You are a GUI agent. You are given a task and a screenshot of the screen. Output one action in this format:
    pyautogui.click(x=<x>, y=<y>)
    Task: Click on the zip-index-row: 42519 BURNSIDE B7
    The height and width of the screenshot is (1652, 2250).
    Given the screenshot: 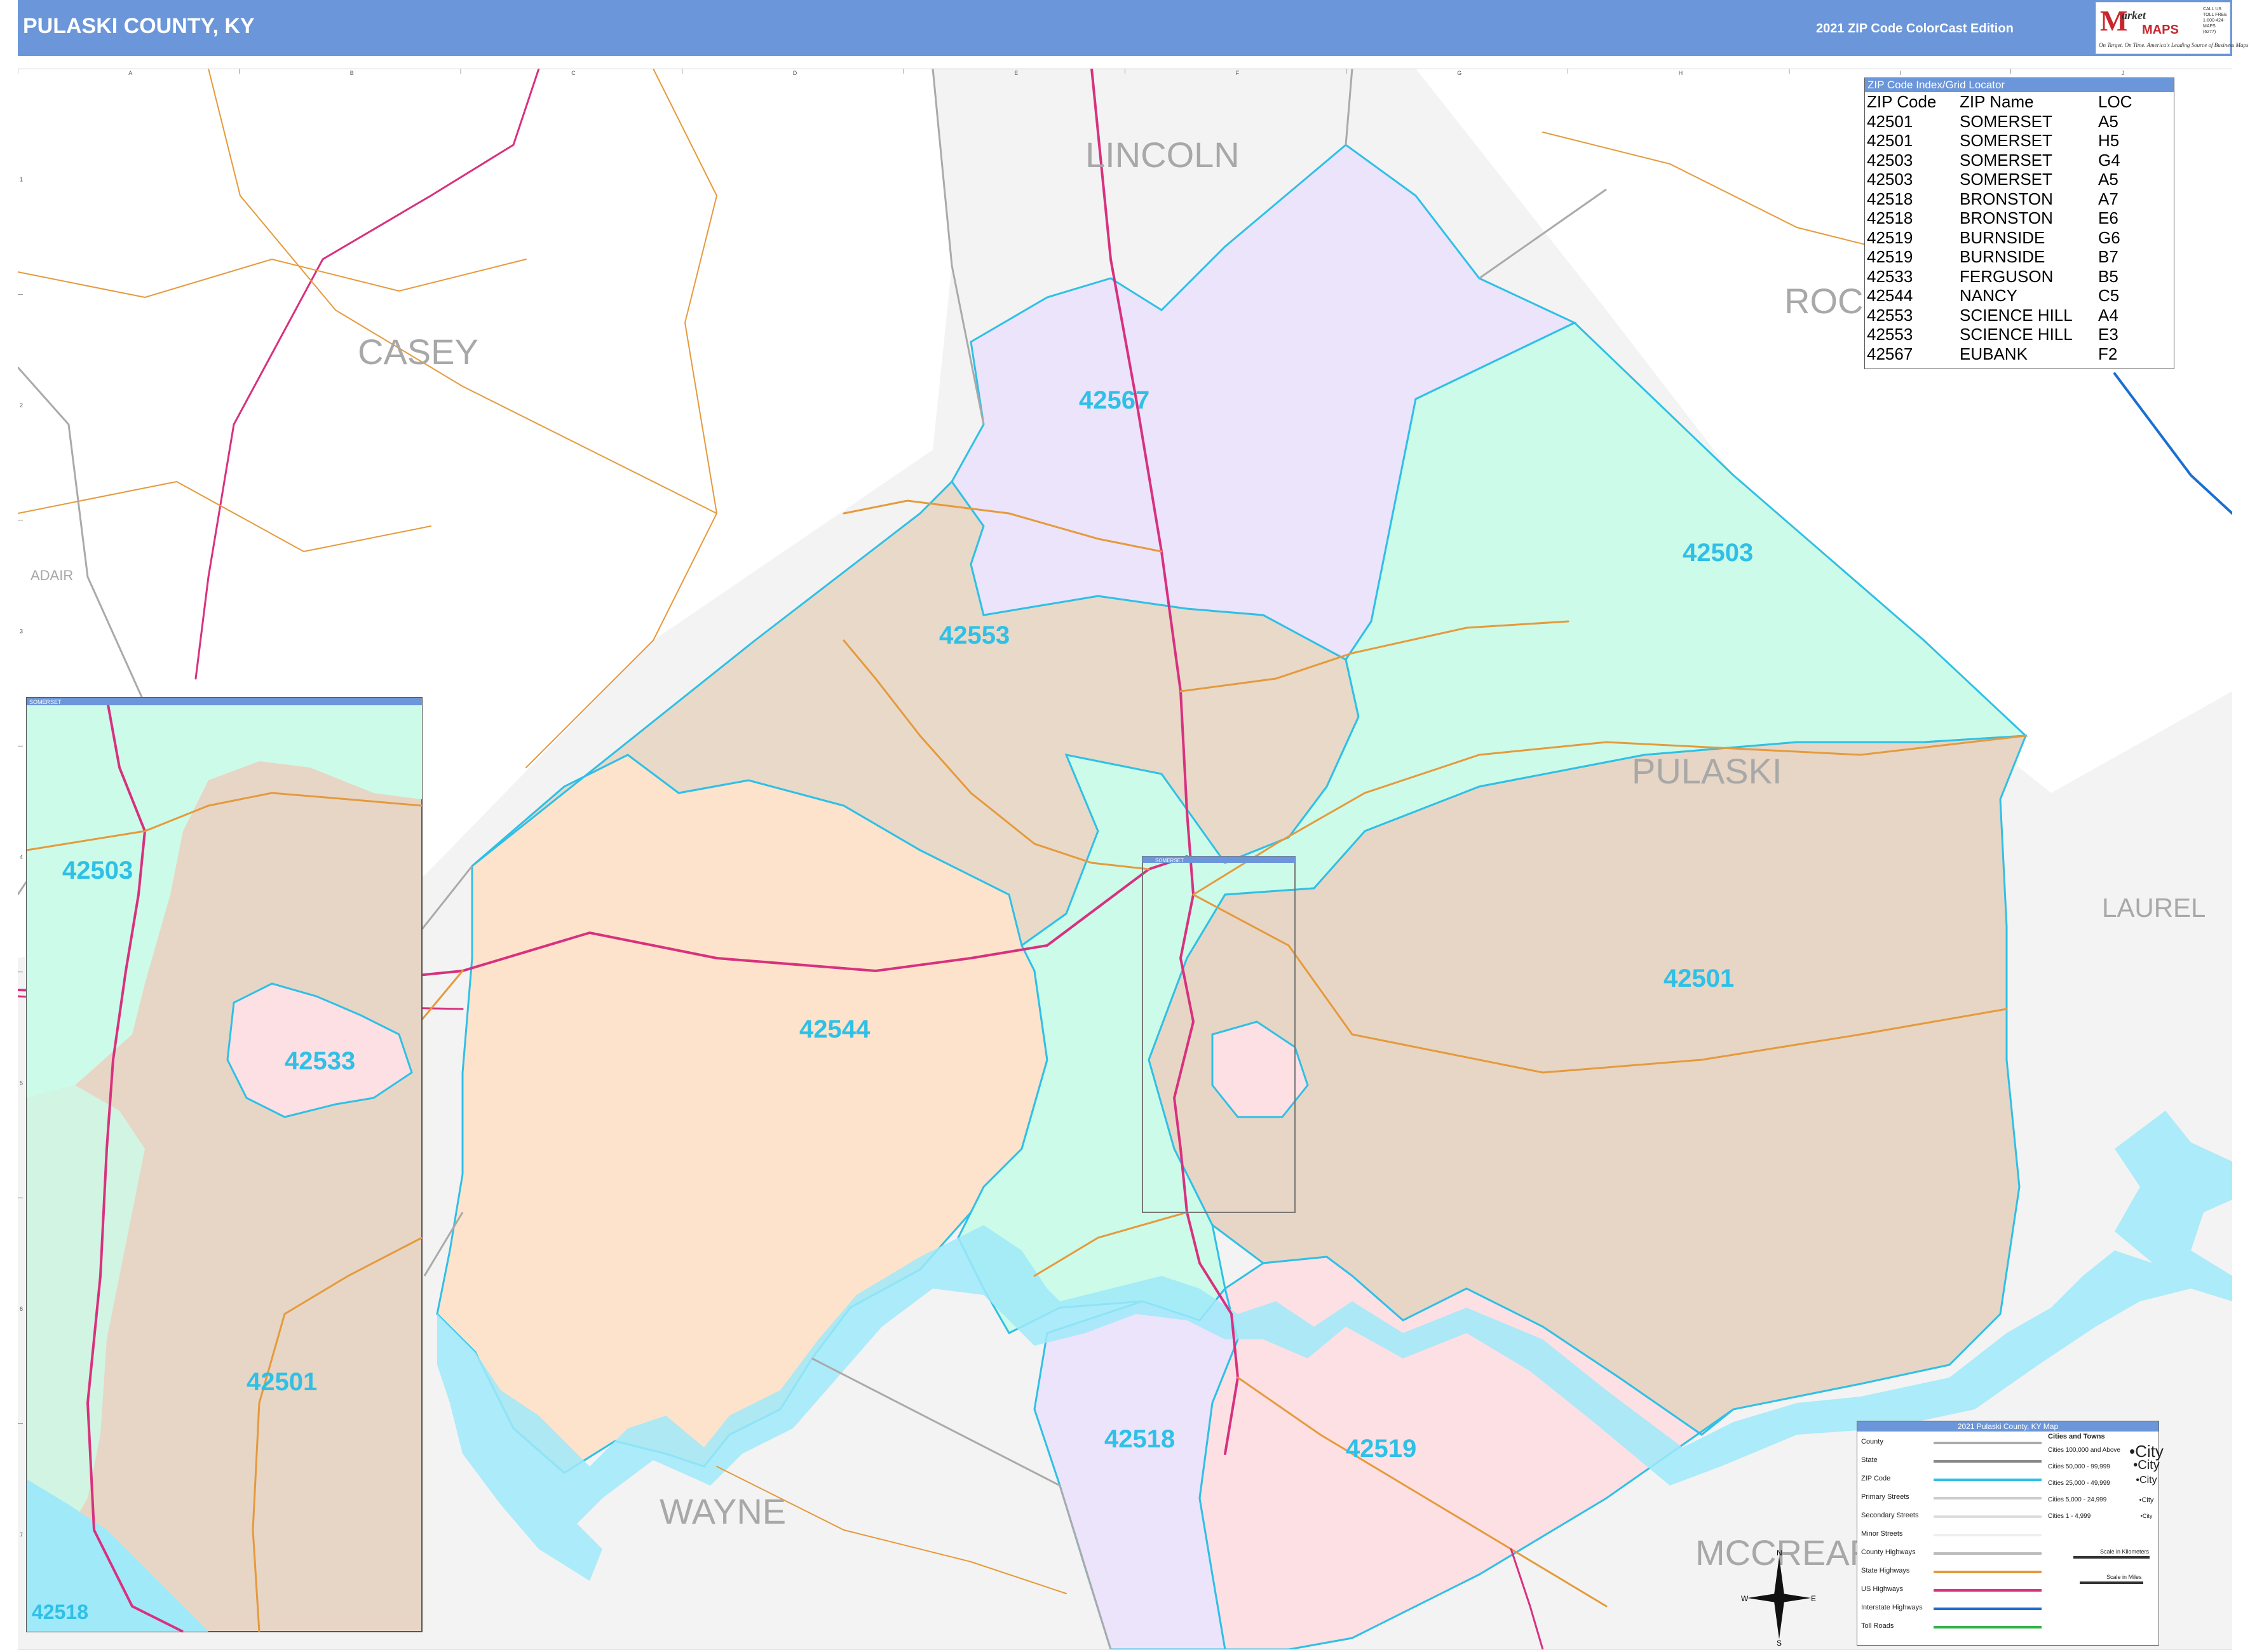 What is the action you would take?
    pyautogui.click(x=1999, y=257)
    